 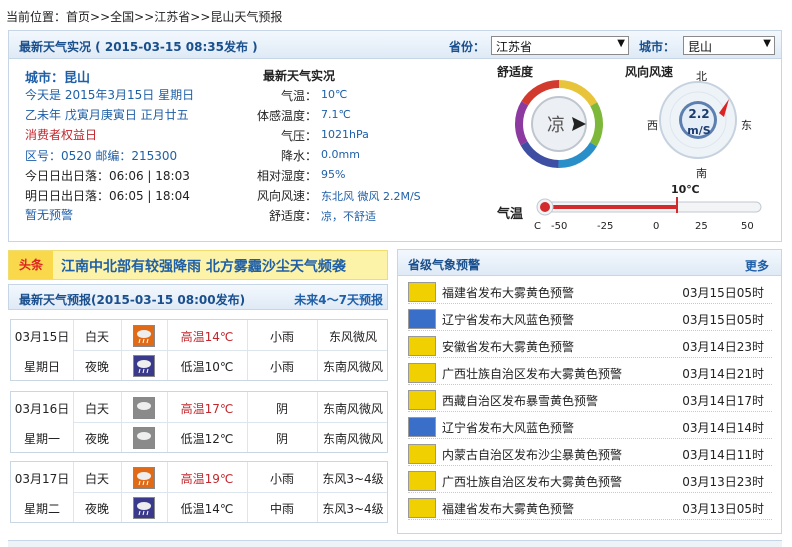 I want to click on warning-item: 辽宁省发布大风蓝色预警 03月15日05时, so click(x=590, y=319).